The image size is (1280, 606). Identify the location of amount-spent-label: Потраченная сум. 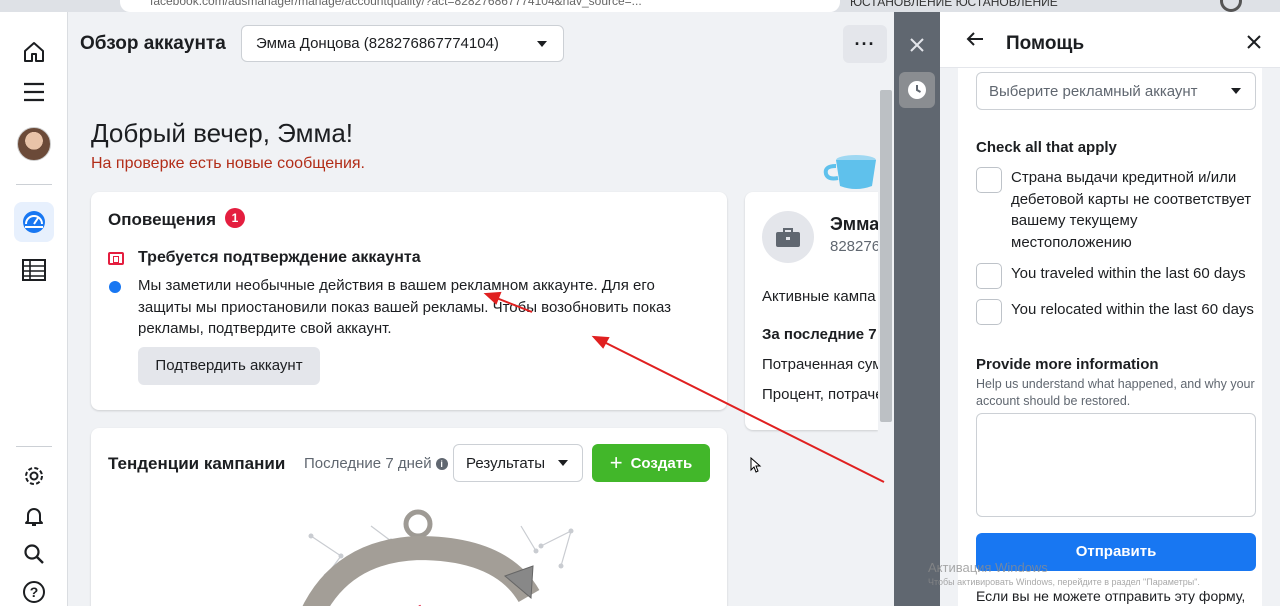
(820, 364).